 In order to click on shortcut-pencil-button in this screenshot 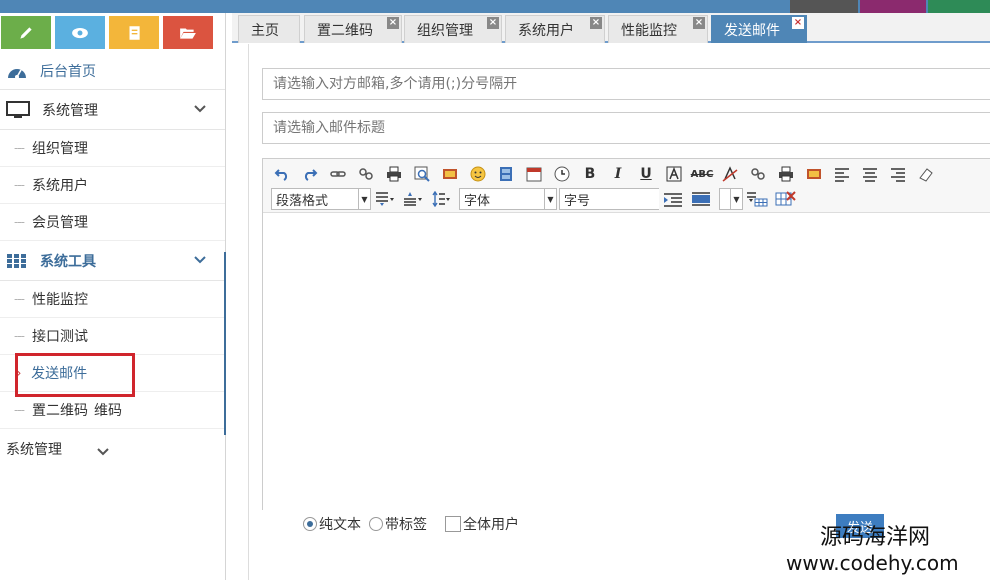, I will do `click(26, 32)`.